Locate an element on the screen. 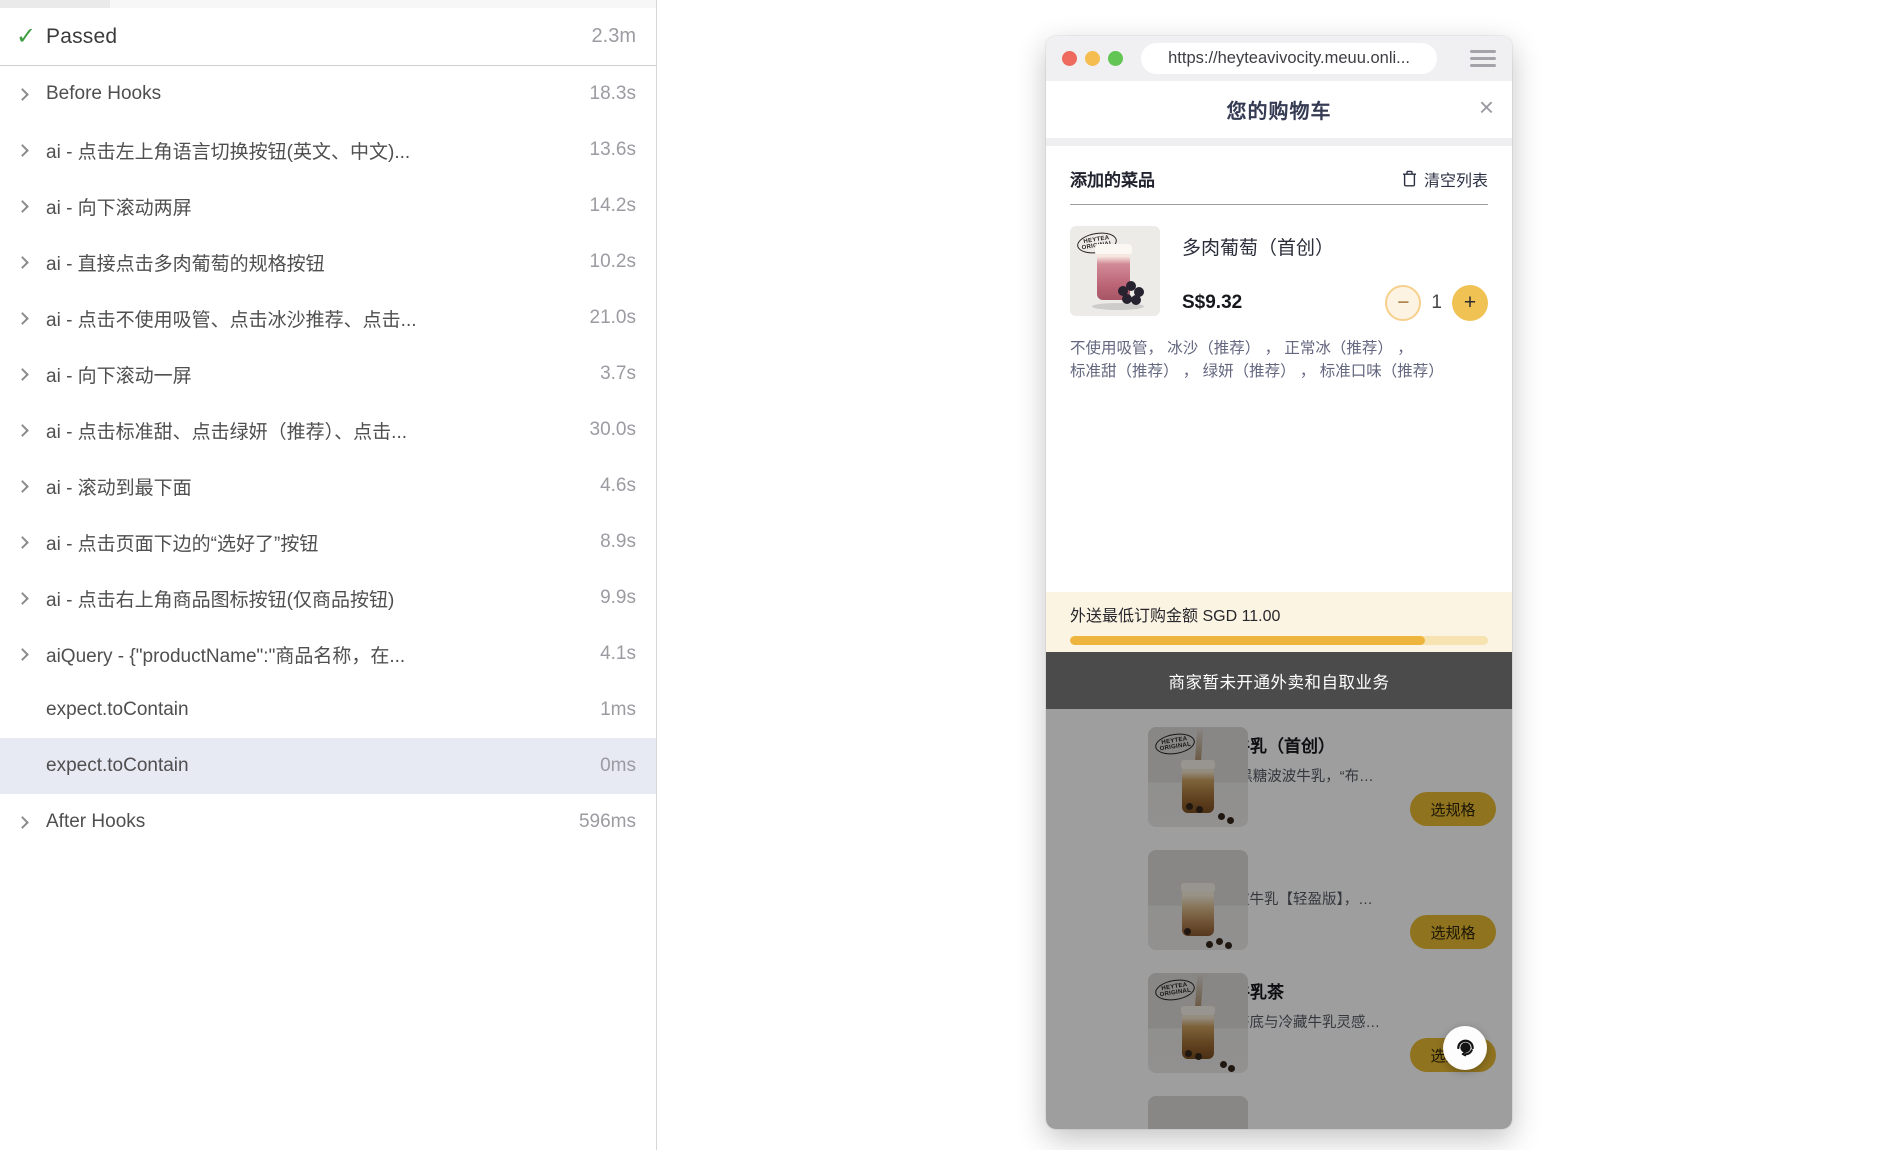  quantity-value: 1 is located at coordinates (1436, 302).